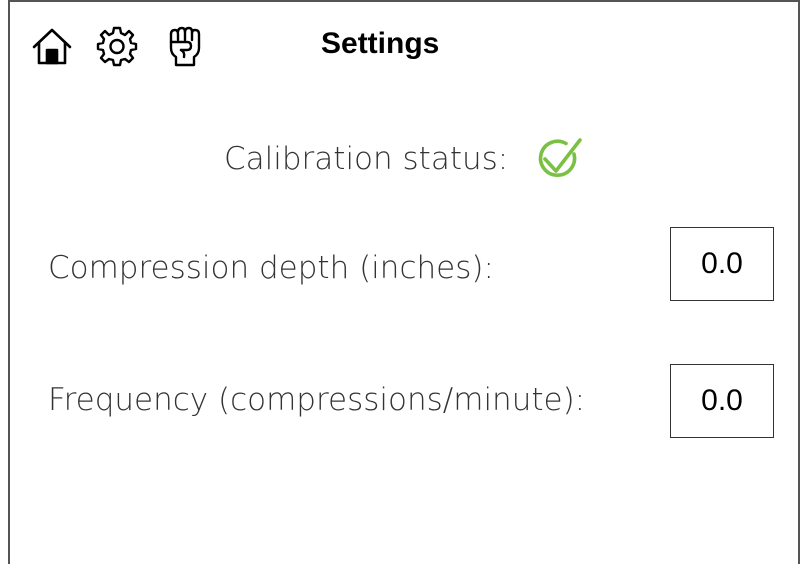 The height and width of the screenshot is (564, 801). Describe the element at coordinates (380, 43) in the screenshot. I see `page-title: Settings` at that location.